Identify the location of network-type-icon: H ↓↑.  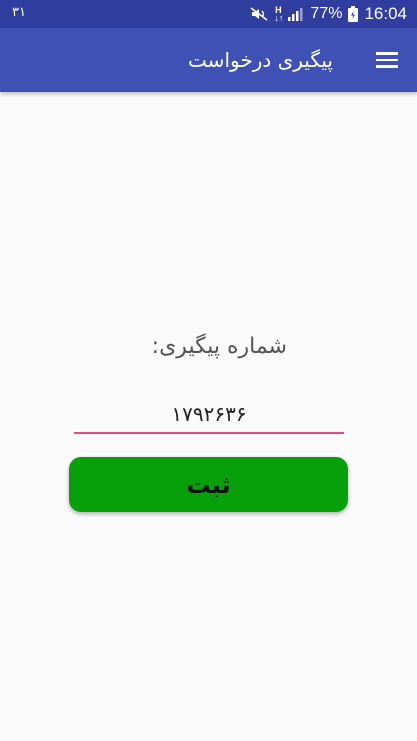
(279, 14).